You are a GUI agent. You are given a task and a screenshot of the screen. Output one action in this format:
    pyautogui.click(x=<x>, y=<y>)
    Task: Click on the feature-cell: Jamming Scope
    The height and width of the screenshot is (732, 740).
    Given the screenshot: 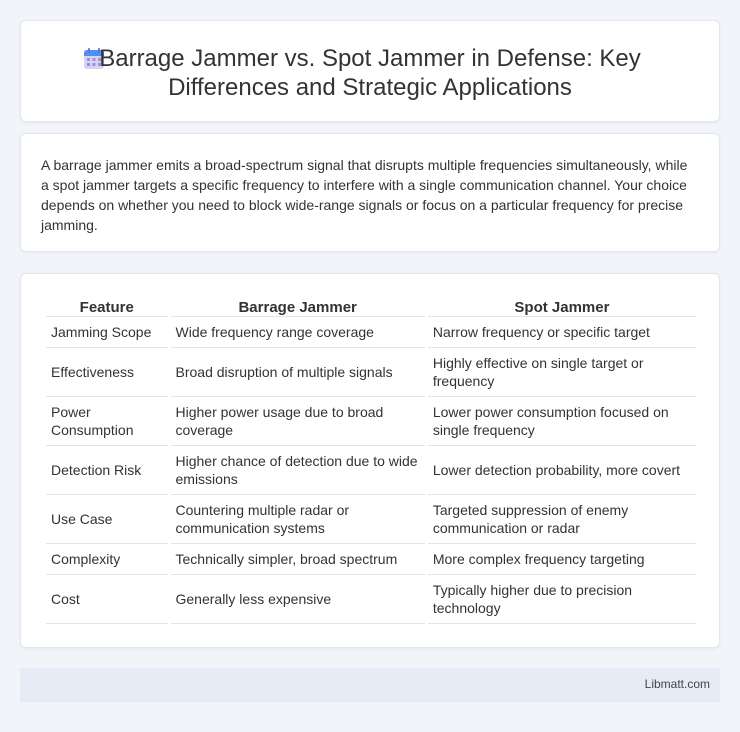 What is the action you would take?
    pyautogui.click(x=107, y=332)
    